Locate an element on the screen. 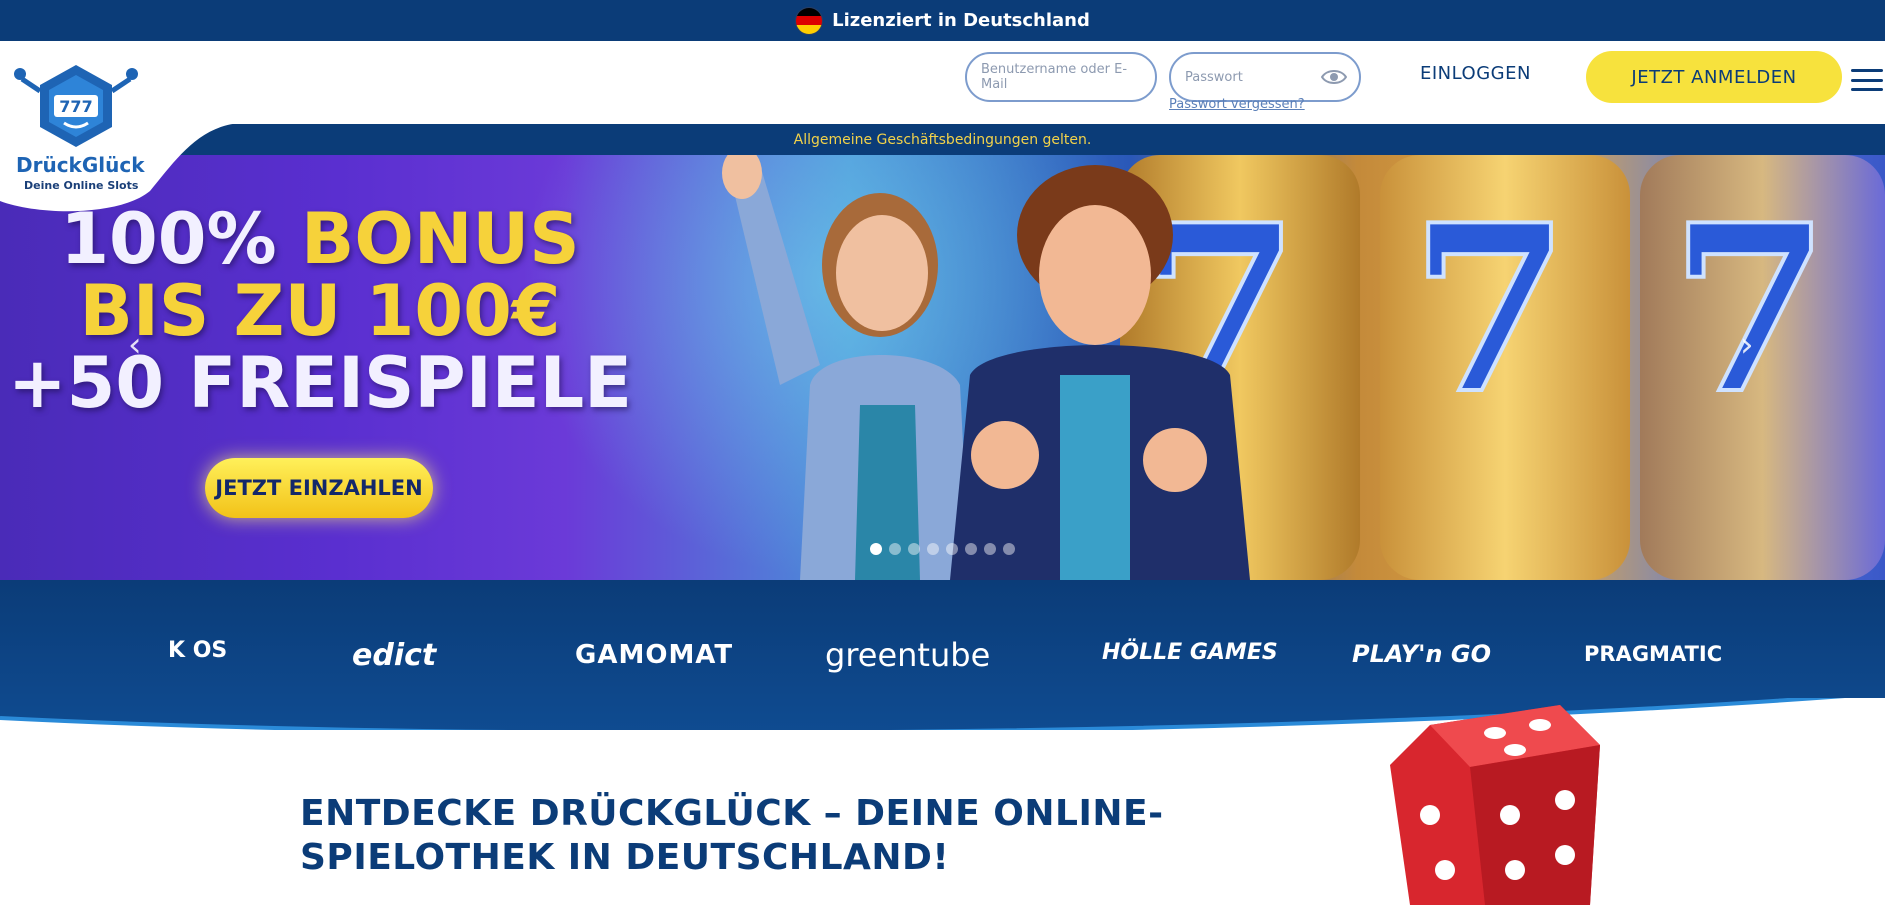 The width and height of the screenshot is (1885, 905). provider-logo: GAMOMAT is located at coordinates (654, 655).